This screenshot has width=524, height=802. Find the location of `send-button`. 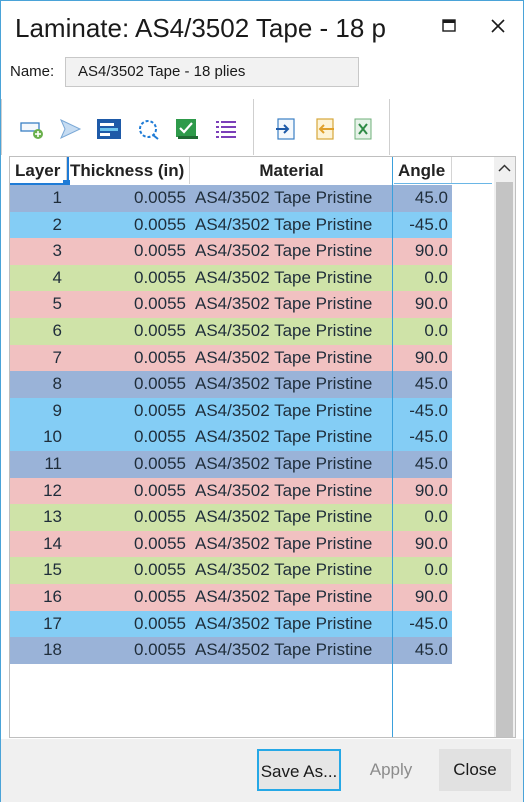

send-button is located at coordinates (71, 129).